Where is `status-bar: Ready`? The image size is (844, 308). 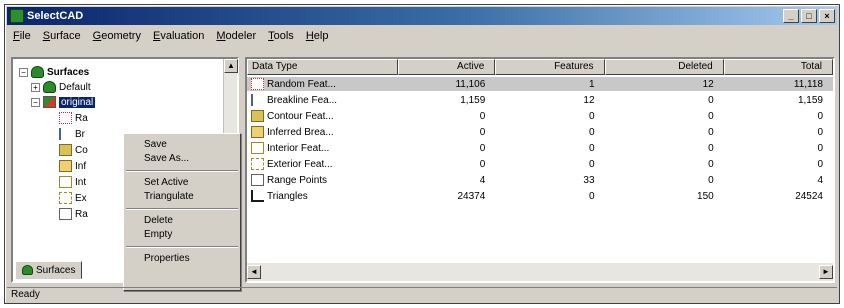 status-bar: Ready is located at coordinates (422, 294).